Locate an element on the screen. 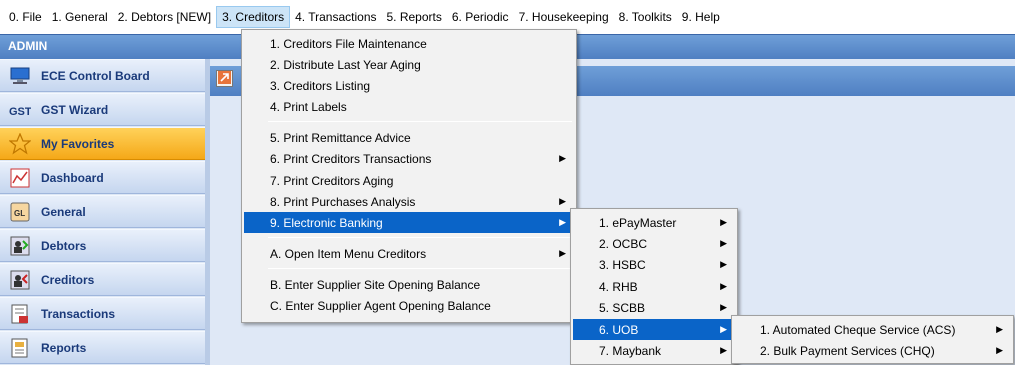  menu-item-print-remittance-advice: 5. Print Remittance Advice is located at coordinates (409, 137).